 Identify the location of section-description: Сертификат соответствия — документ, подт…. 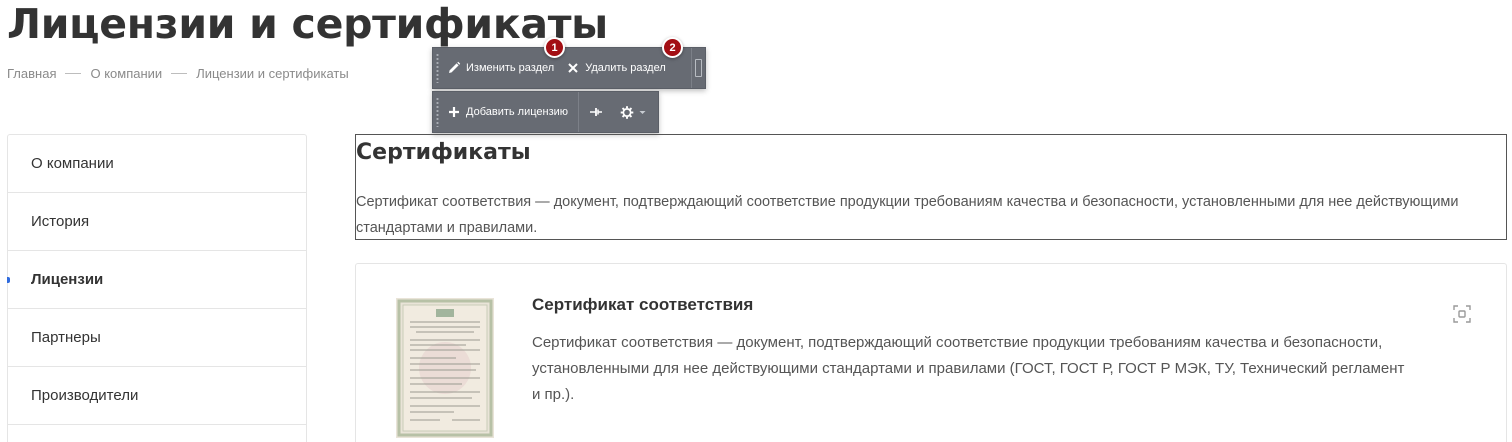
(907, 215).